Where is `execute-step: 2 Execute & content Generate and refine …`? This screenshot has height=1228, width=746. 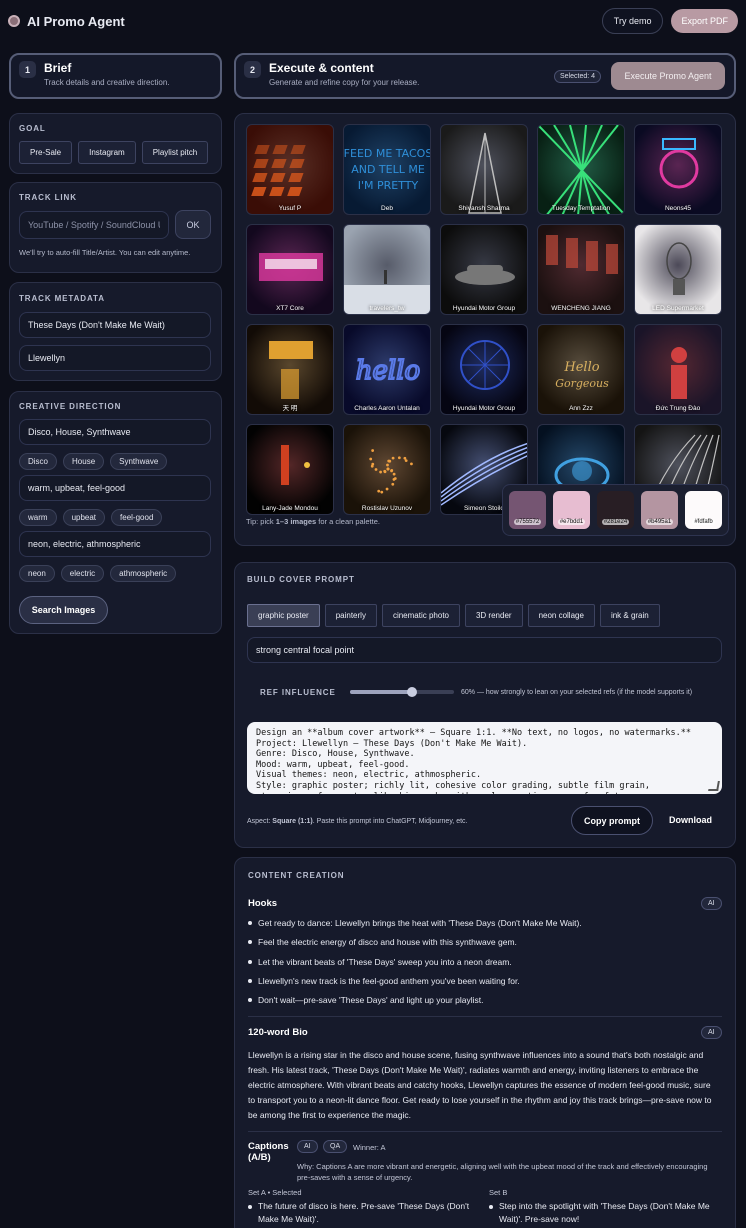
execute-step: 2 Execute & content Generate and refine … is located at coordinates (331, 74).